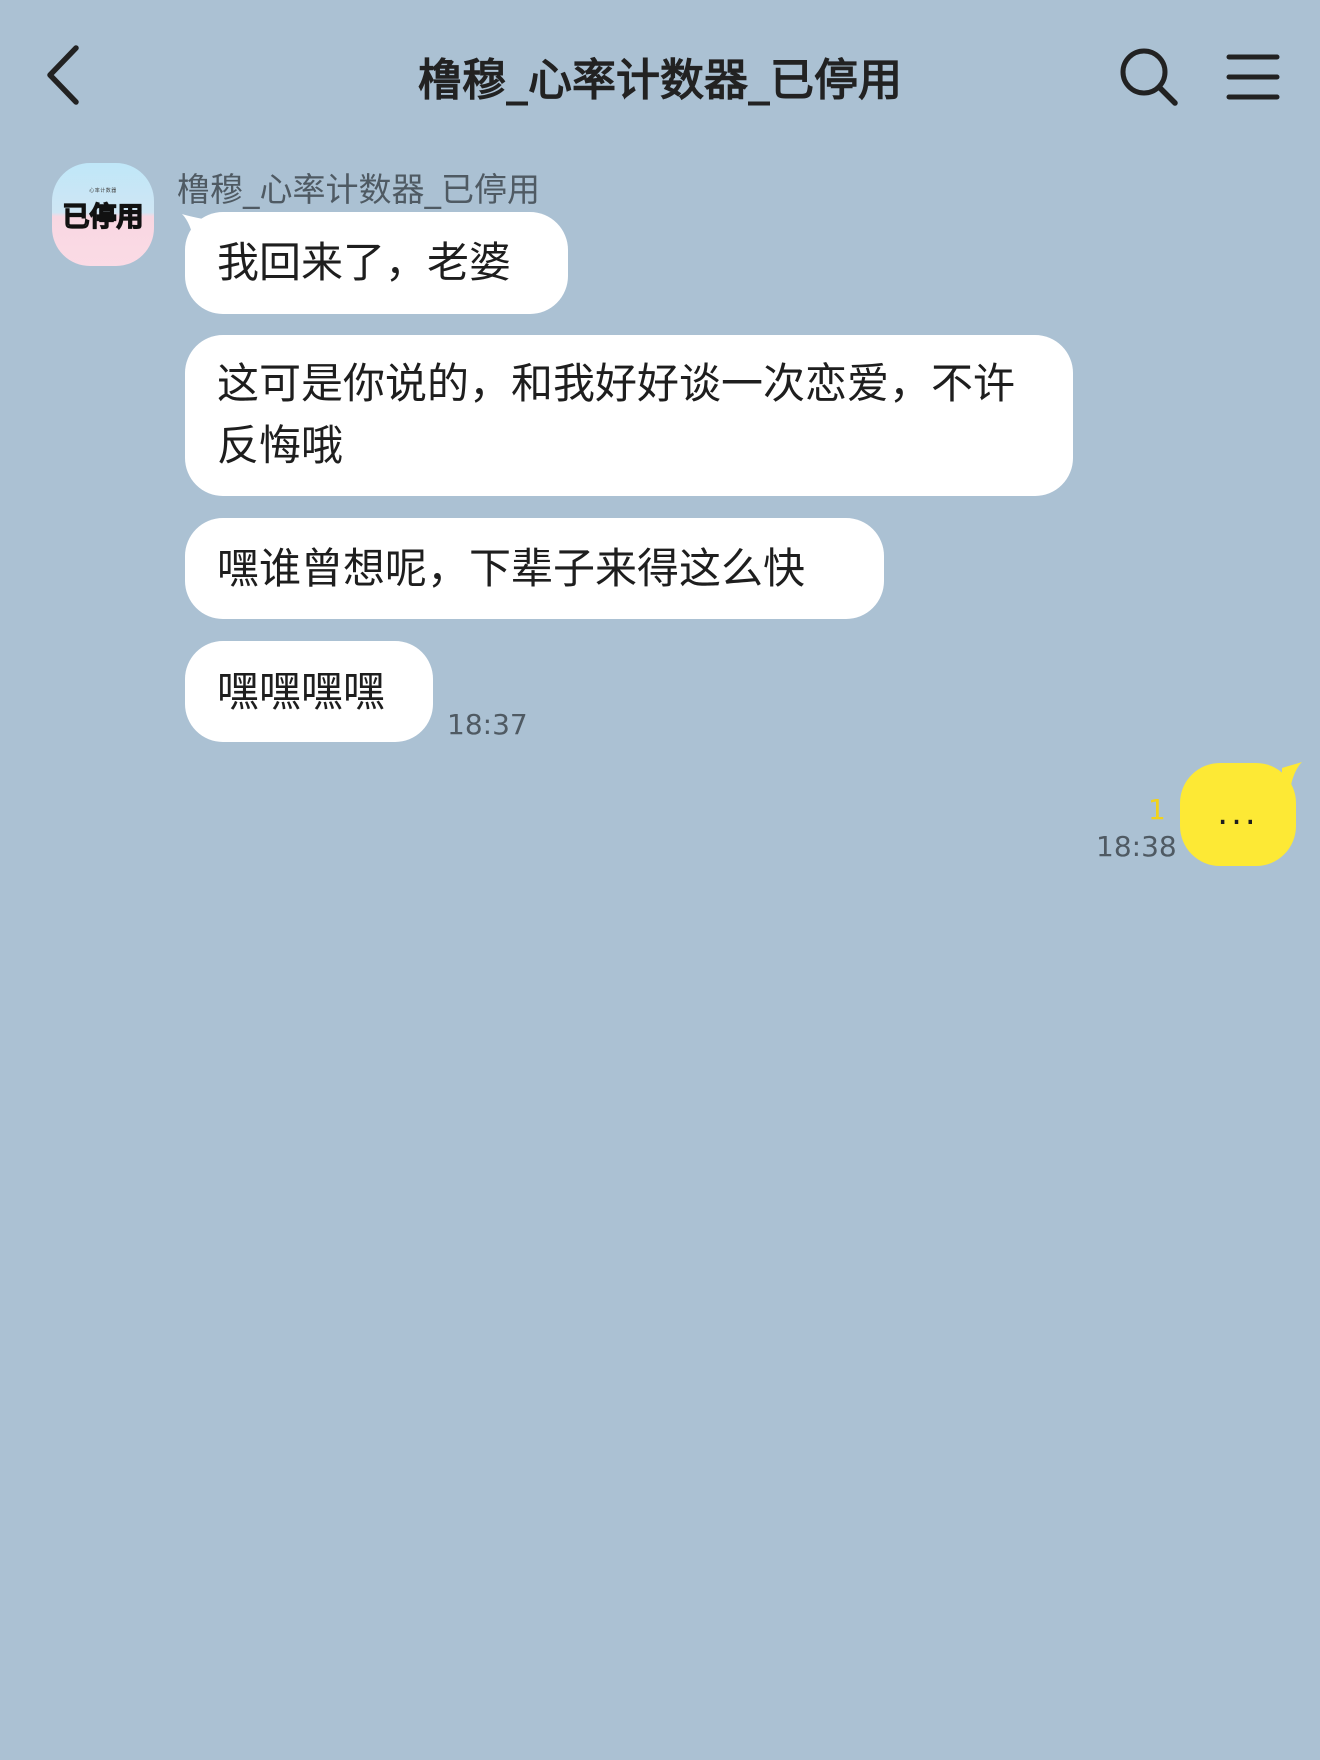  I want to click on search-icon, so click(1149, 77).